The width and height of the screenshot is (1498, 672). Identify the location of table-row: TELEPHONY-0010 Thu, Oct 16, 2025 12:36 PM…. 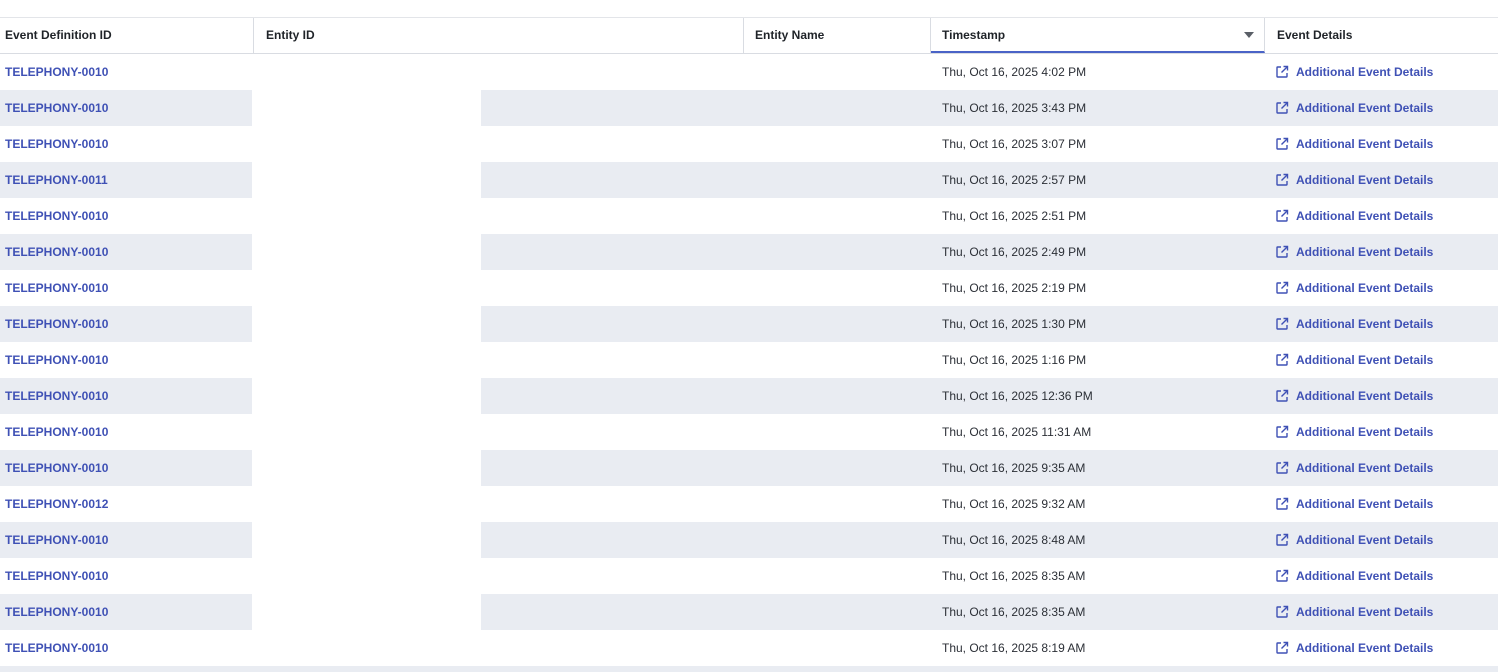
(749, 396).